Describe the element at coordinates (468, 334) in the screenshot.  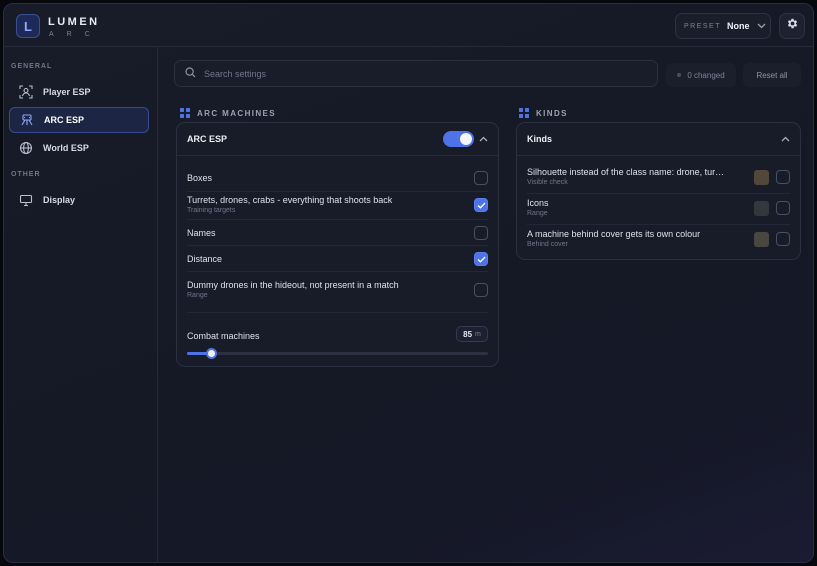
I see `slider-value: 85` at that location.